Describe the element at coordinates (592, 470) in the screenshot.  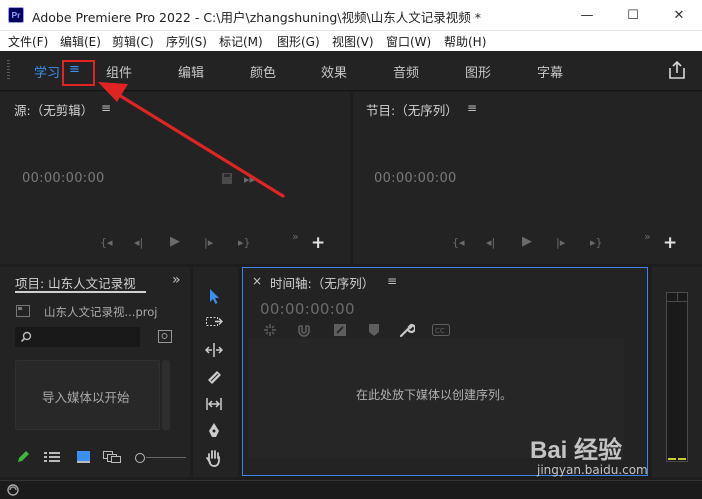
I see `baidu-watermark-url: jingyan.baidu.com` at that location.